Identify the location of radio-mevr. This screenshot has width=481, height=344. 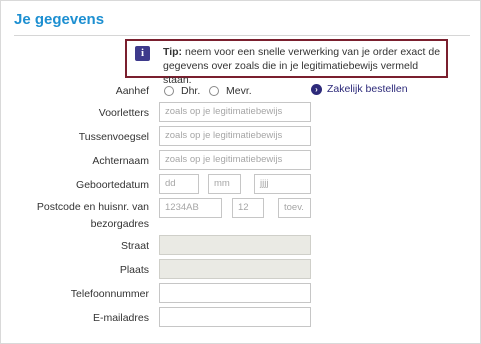
(214, 91).